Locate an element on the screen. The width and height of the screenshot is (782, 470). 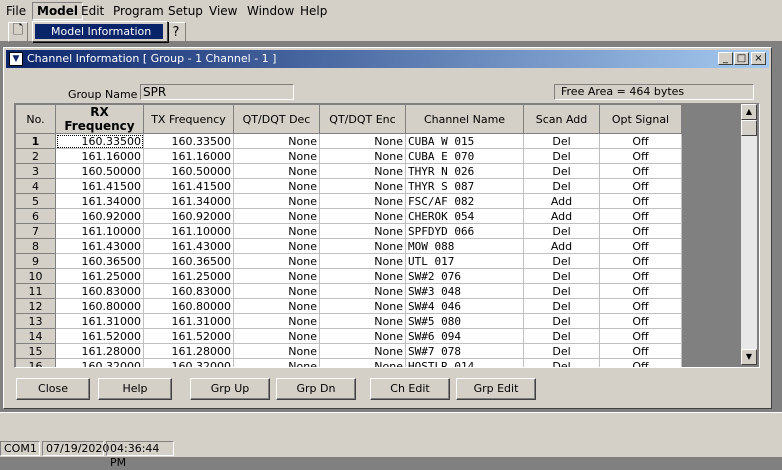
table-cell: 160.92000 is located at coordinates (99, 216).